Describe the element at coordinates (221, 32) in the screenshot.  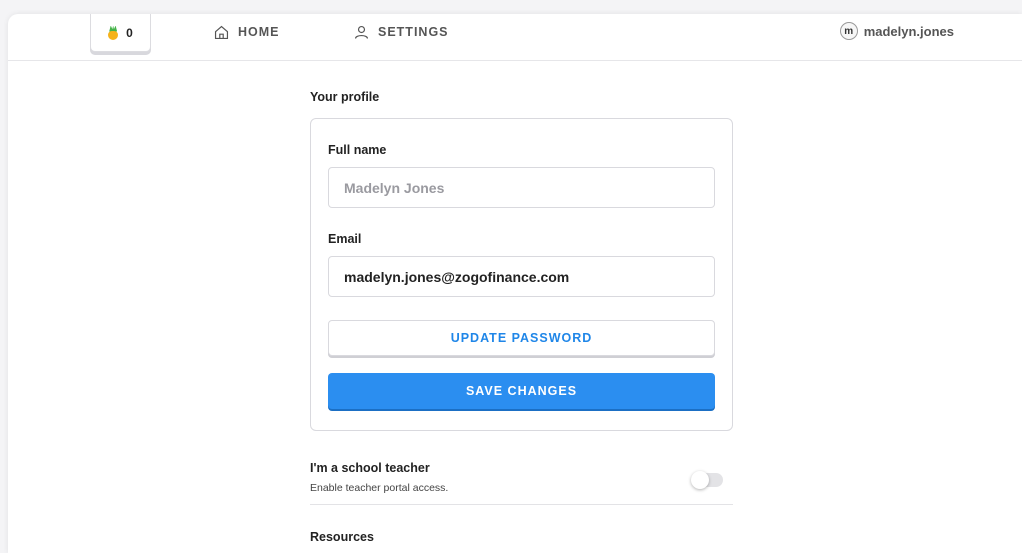
I see `home-icon` at that location.